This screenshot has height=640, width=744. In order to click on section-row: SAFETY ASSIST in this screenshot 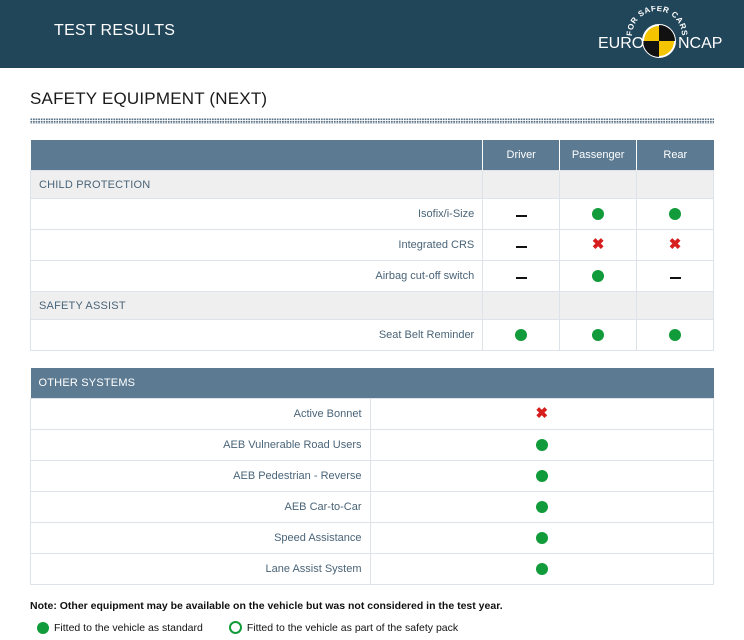, I will do `click(371, 305)`.